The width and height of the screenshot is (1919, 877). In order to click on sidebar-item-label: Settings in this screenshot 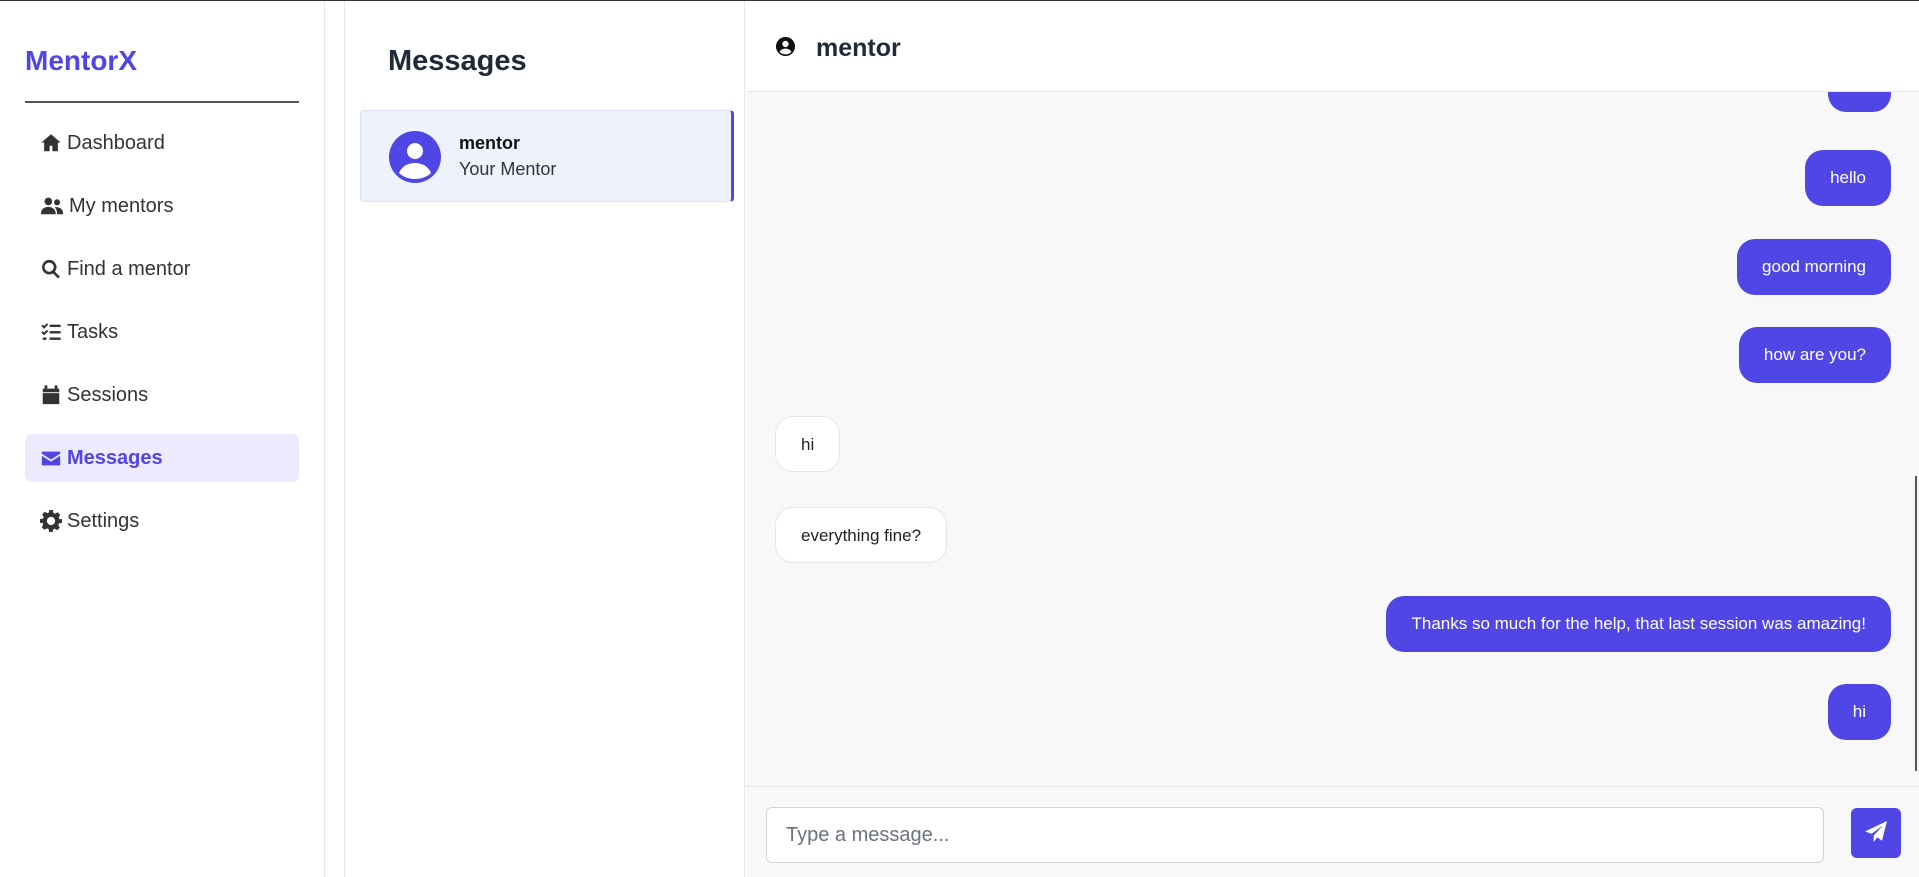, I will do `click(103, 520)`.